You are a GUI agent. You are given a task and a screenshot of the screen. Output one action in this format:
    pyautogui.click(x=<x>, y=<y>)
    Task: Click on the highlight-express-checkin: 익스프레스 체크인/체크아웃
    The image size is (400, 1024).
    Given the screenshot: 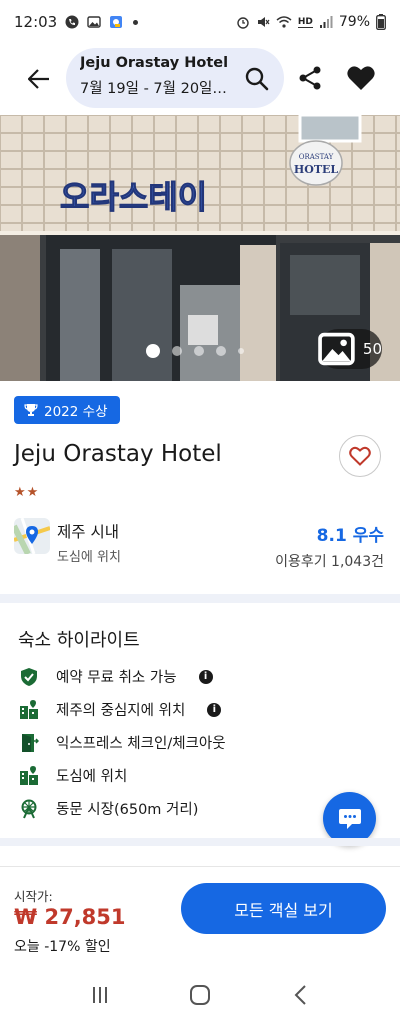 What is the action you would take?
    pyautogui.click(x=168, y=742)
    